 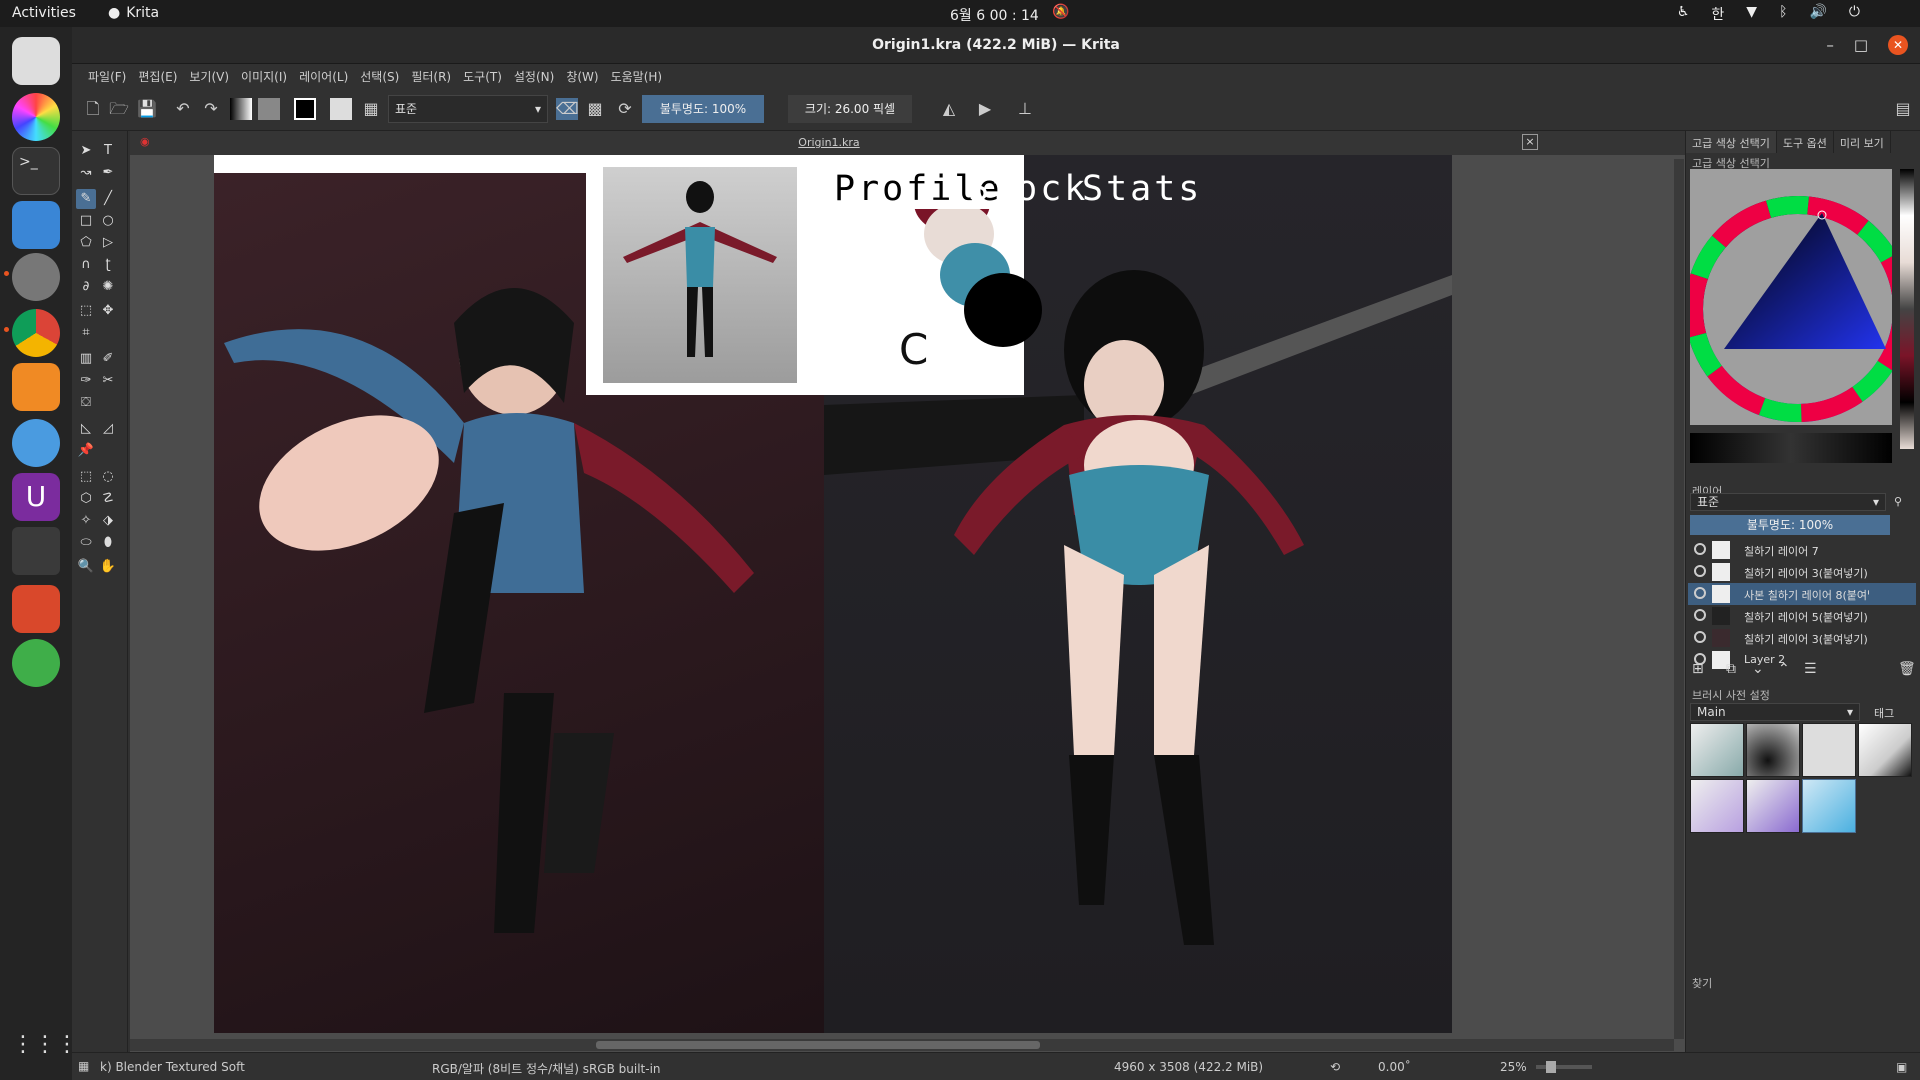 I want to click on move-down-icon: ⌄, so click(x=1758, y=669).